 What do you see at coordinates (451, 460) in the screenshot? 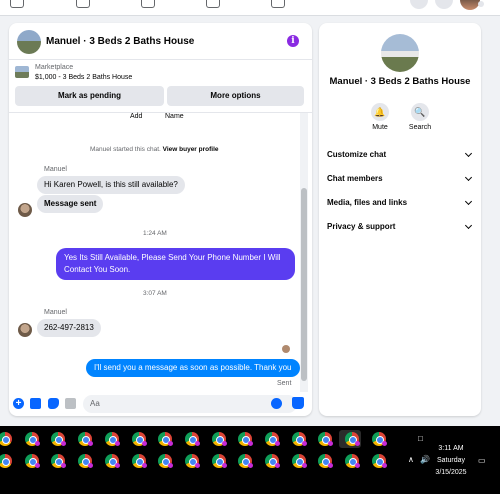
I see `clock-day: Saturday` at bounding box center [451, 460].